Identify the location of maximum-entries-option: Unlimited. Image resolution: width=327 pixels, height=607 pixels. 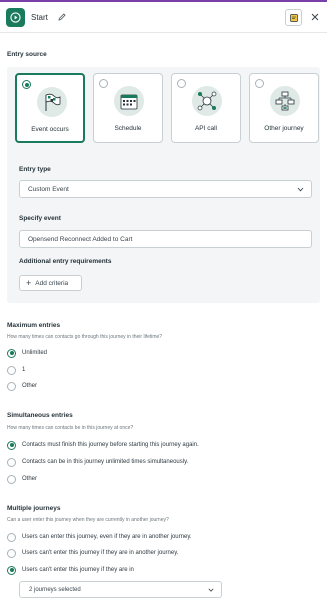
(27, 353).